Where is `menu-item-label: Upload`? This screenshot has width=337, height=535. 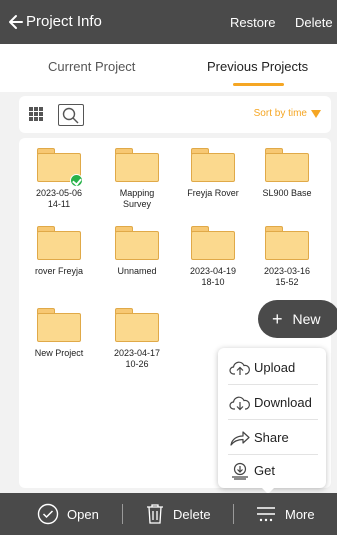
menu-item-label: Upload is located at coordinates (275, 367).